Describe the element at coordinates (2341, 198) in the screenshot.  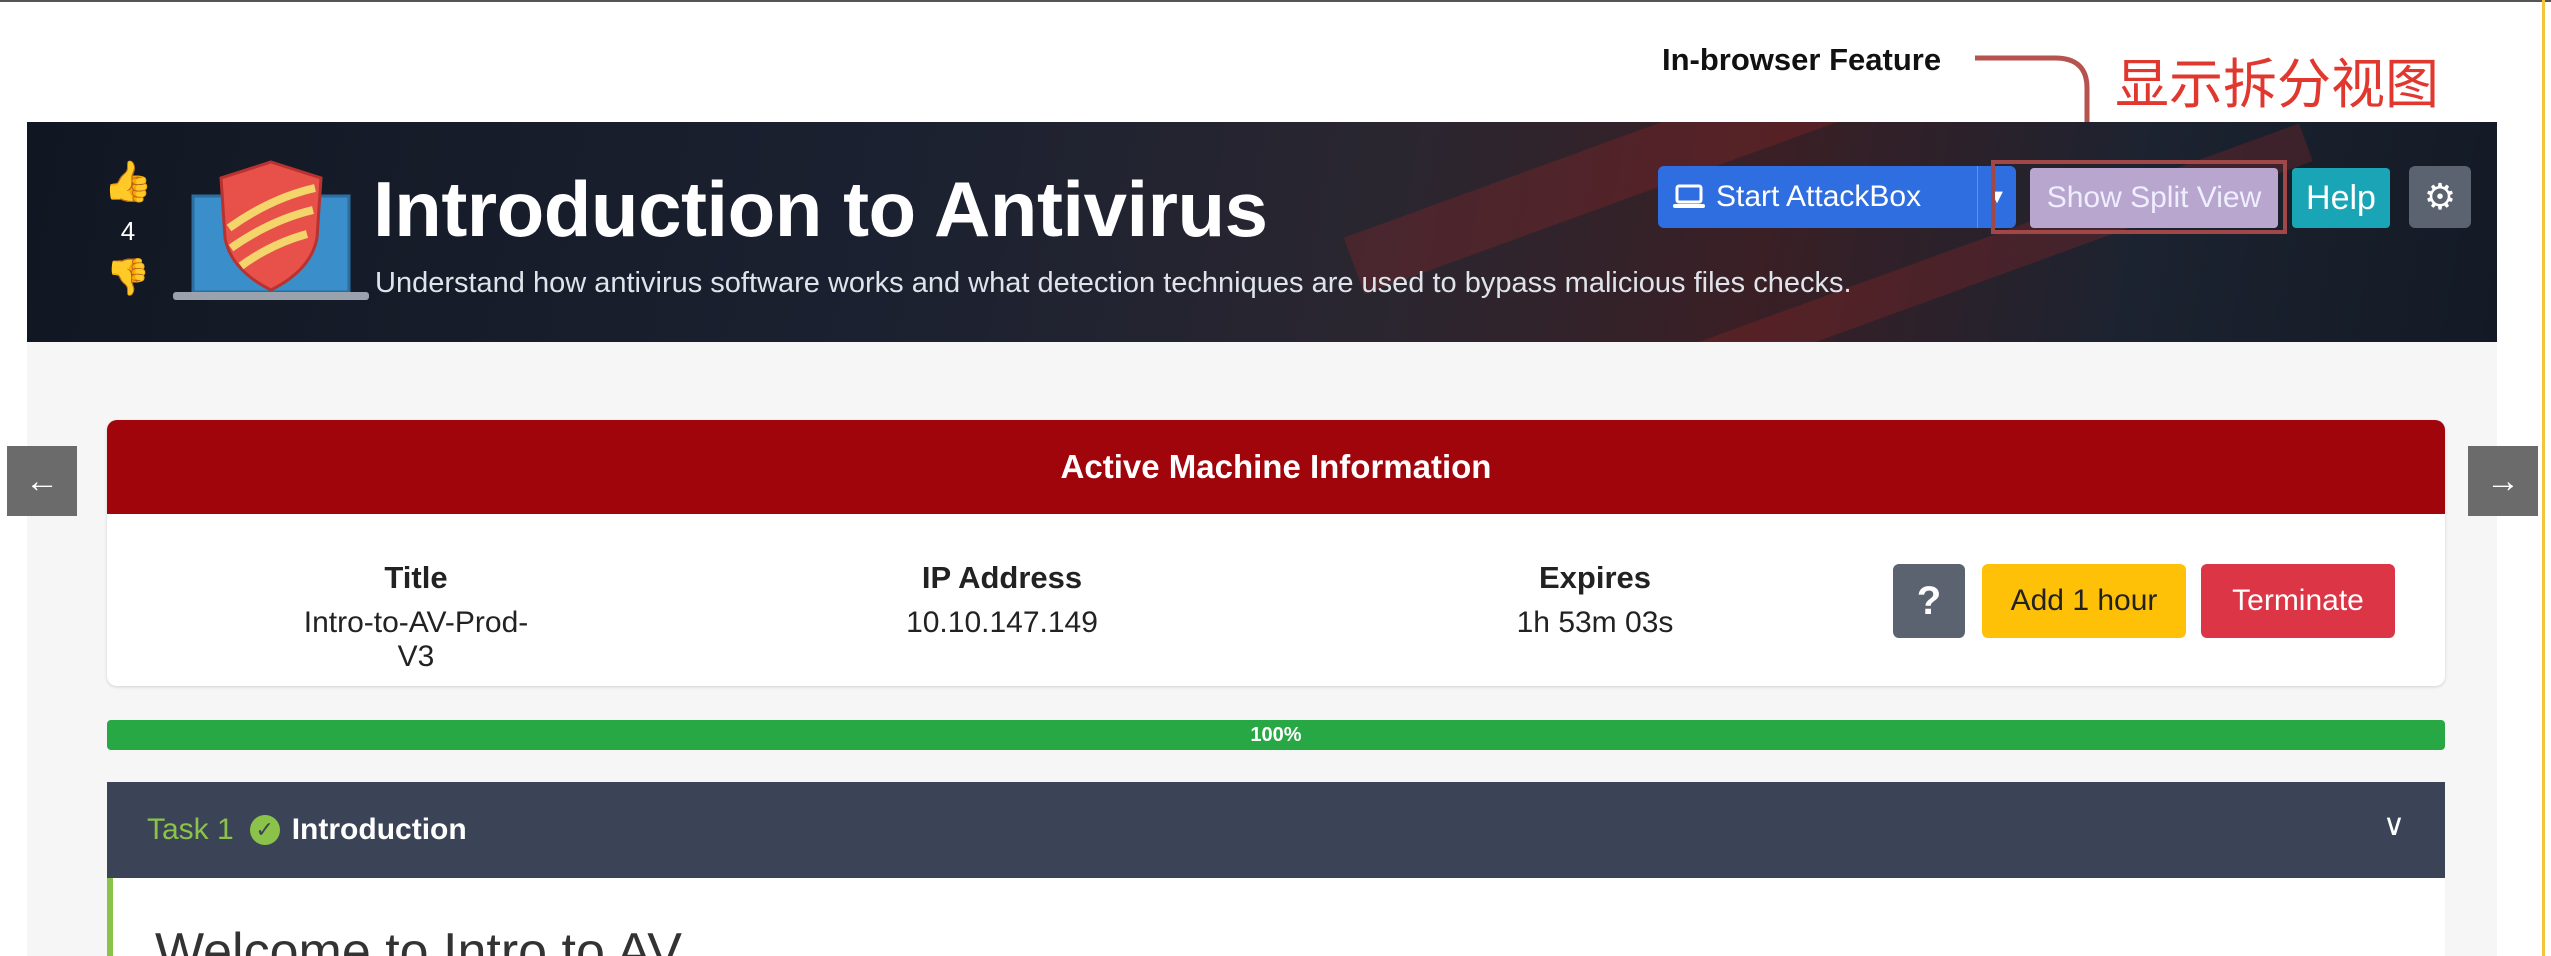
I see `help-button: Help` at that location.